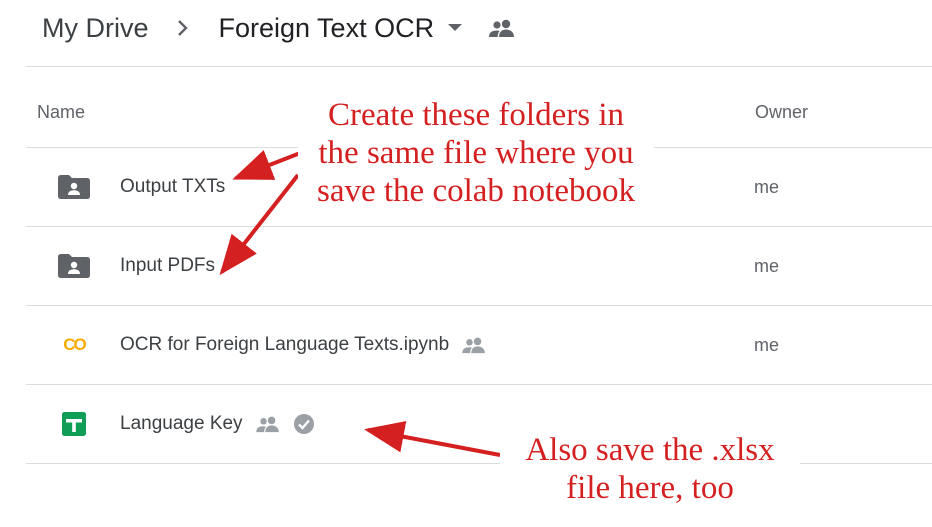 This screenshot has height=527, width=932. I want to click on breadcrumb-current-folder: Foreign Text OCR, so click(327, 28).